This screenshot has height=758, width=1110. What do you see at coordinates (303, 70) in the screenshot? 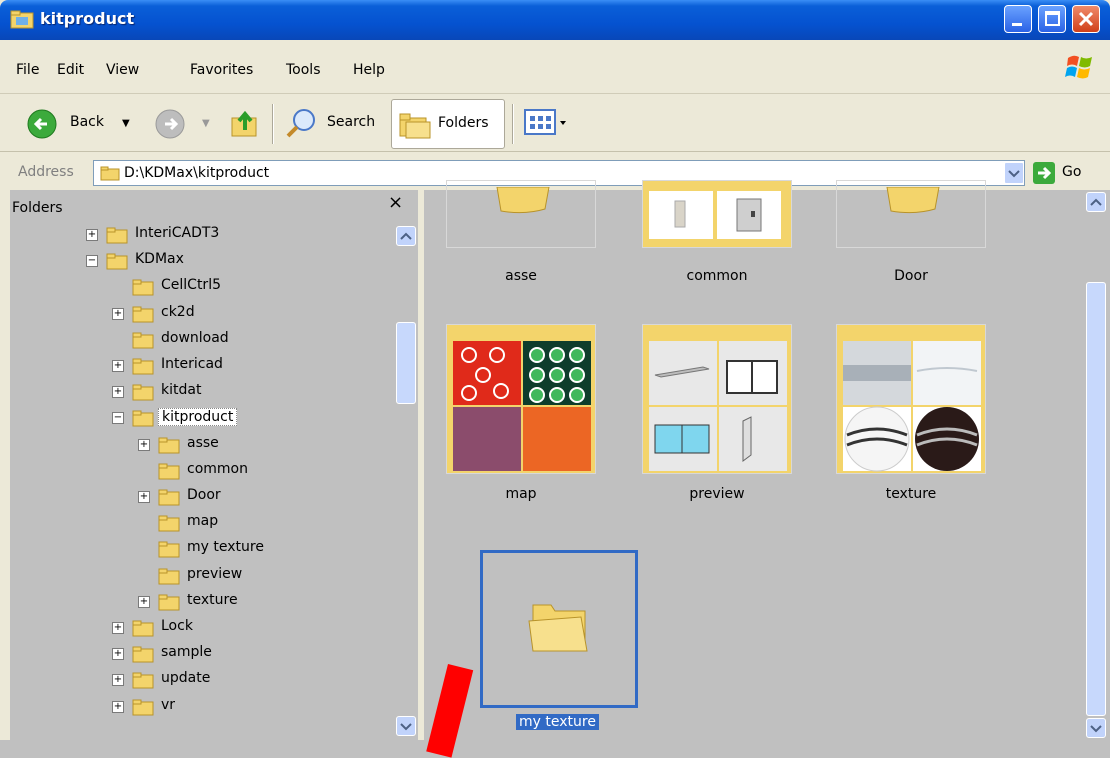
I see `menu-tools: Tools` at bounding box center [303, 70].